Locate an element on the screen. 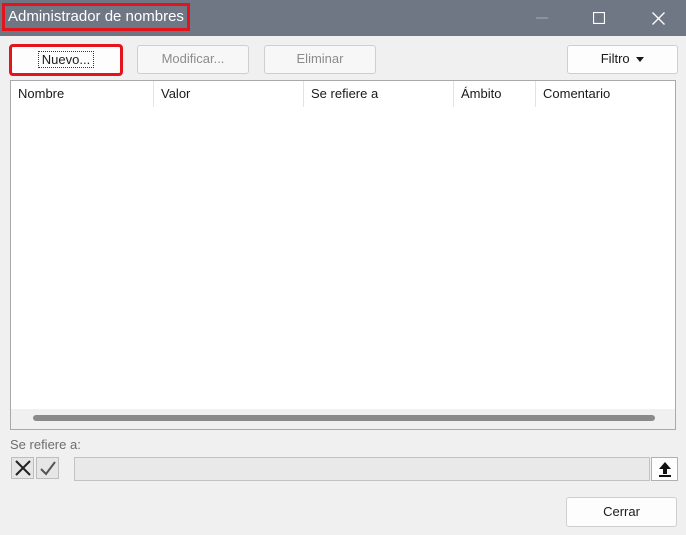  x-icon is located at coordinates (22, 468).